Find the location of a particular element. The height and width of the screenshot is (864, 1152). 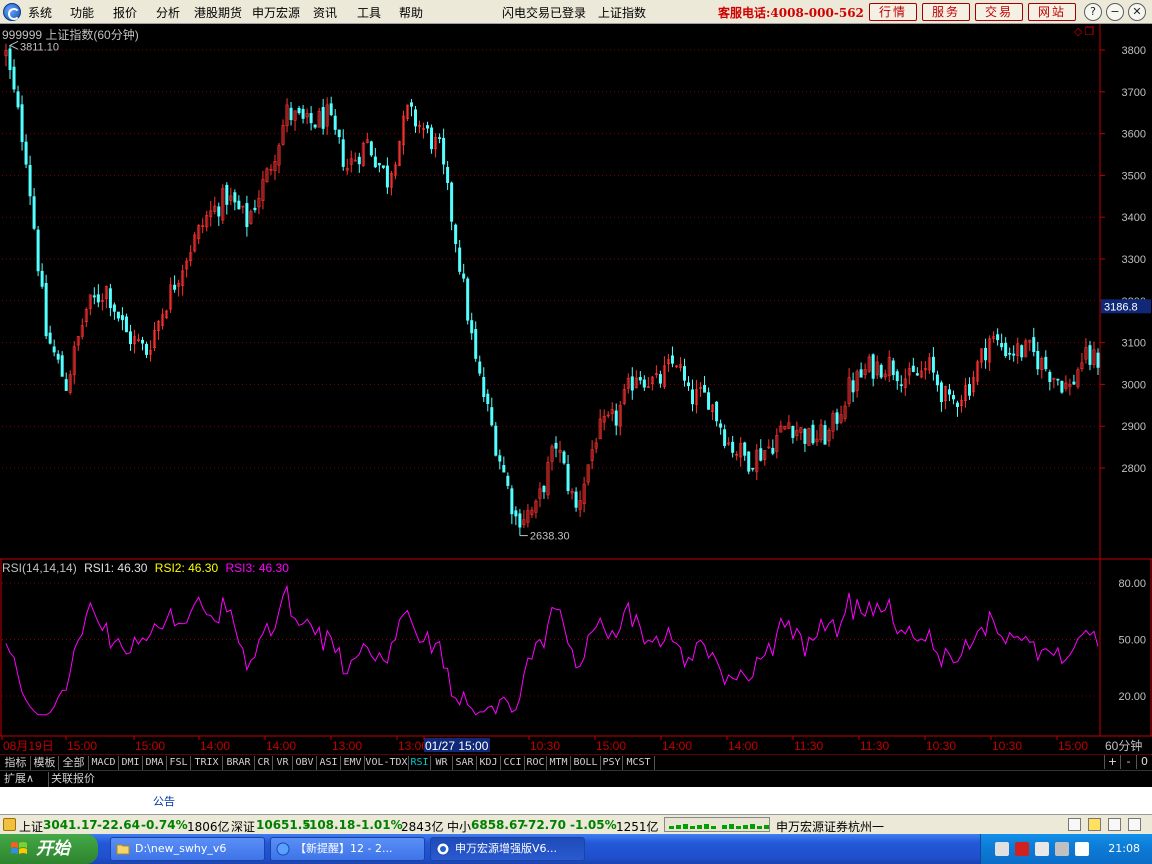

clock: 21:08 is located at coordinates (1124, 848).